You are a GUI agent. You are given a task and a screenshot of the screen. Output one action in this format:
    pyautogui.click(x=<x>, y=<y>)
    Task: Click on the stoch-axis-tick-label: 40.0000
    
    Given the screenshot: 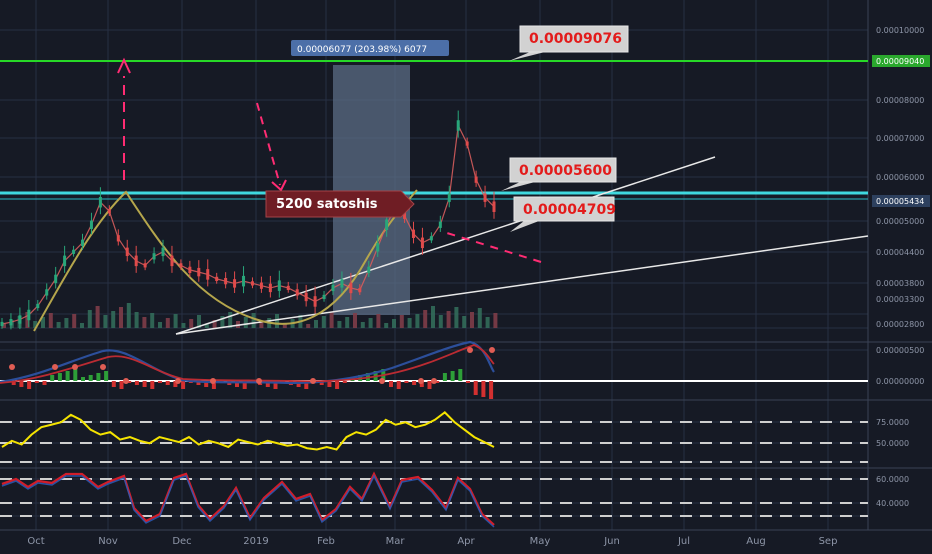 What is the action you would take?
    pyautogui.click(x=892, y=503)
    